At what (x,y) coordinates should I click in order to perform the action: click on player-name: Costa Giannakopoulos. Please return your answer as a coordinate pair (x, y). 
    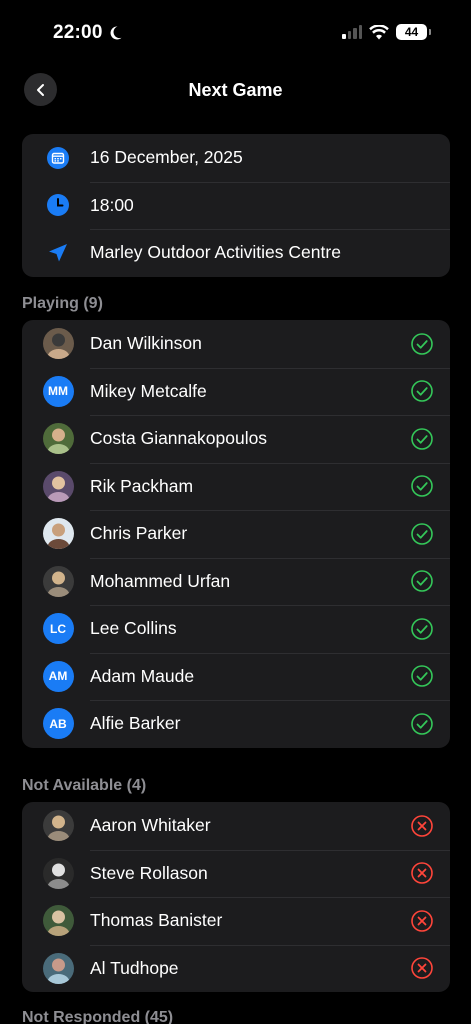
    Looking at the image, I should click on (179, 438).